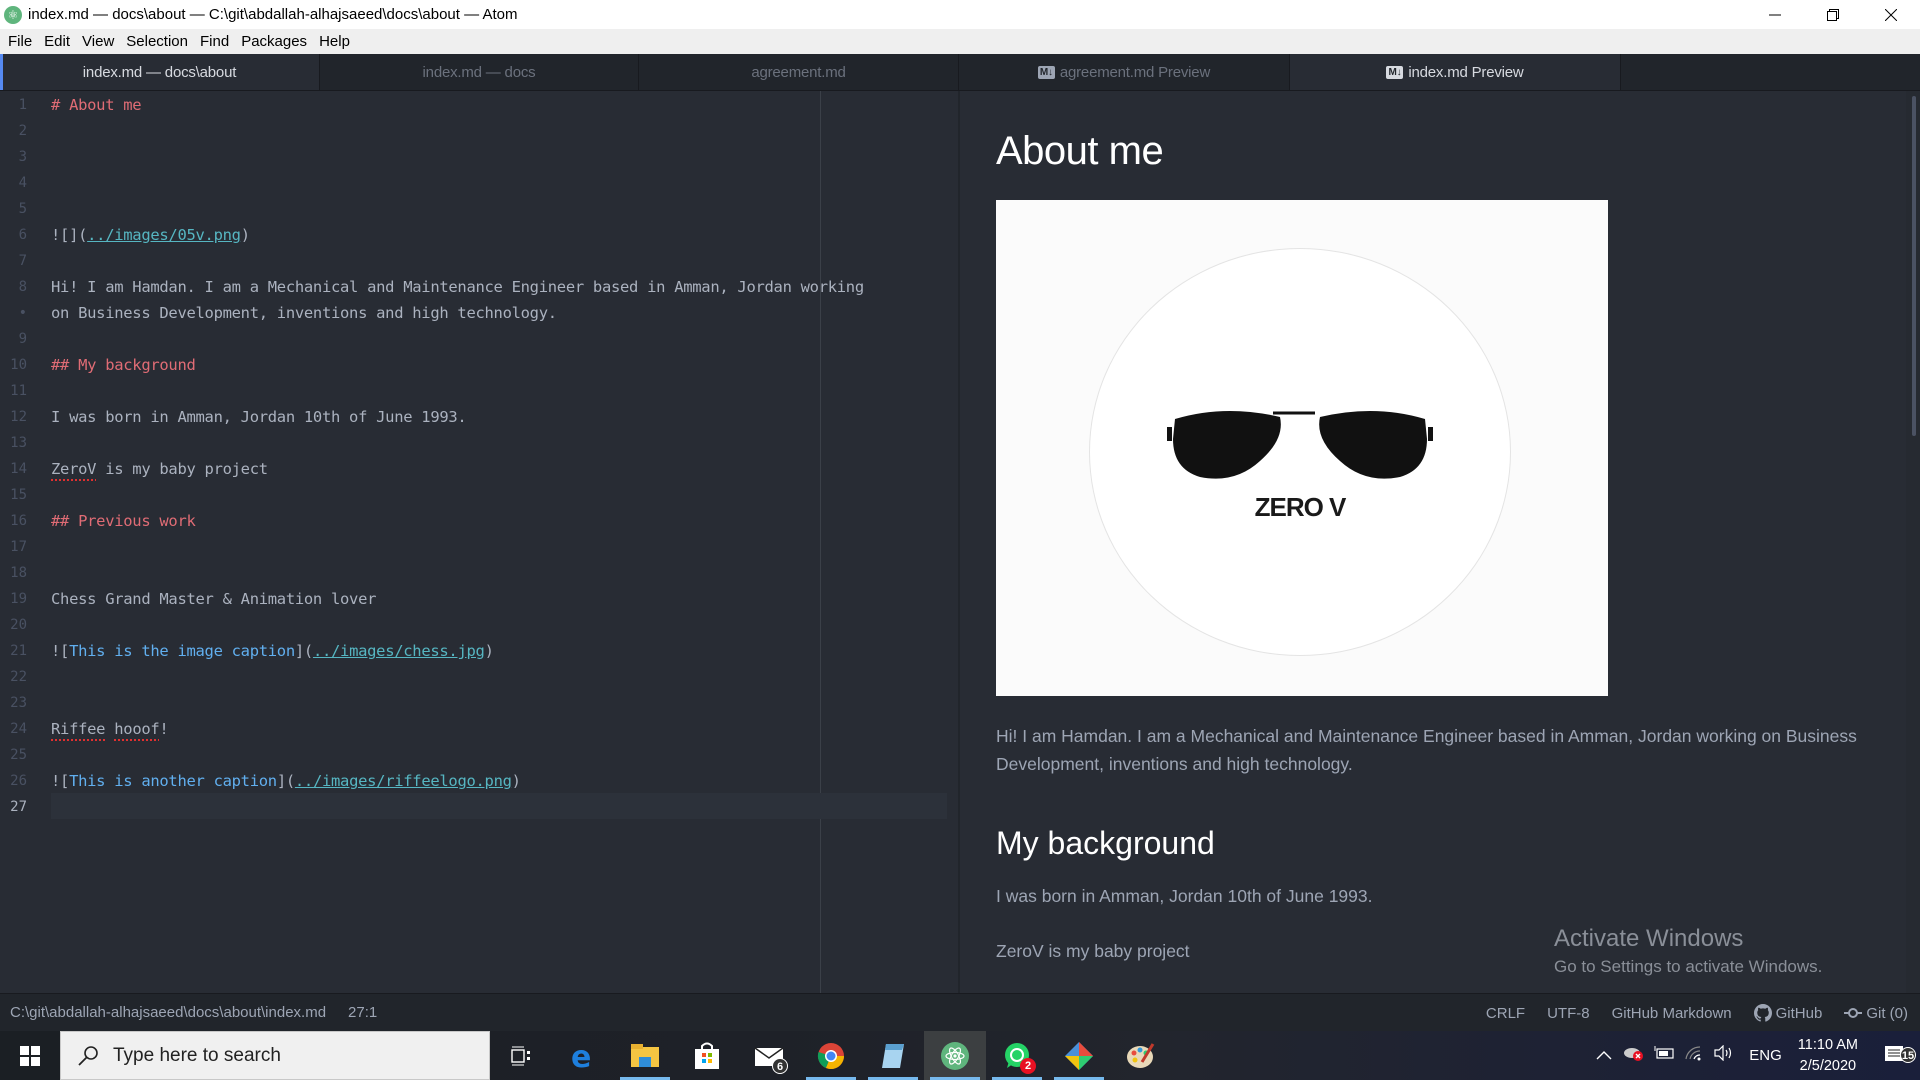 This screenshot has width=1920, height=1080. I want to click on tab-label: agreement.md, so click(798, 72).